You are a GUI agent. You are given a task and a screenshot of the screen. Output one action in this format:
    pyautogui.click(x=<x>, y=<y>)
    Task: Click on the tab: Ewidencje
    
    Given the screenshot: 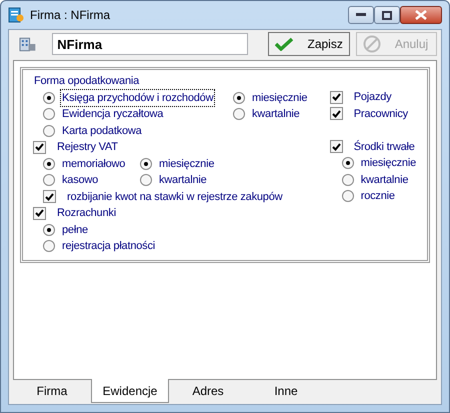 What is the action you would take?
    pyautogui.click(x=130, y=391)
    